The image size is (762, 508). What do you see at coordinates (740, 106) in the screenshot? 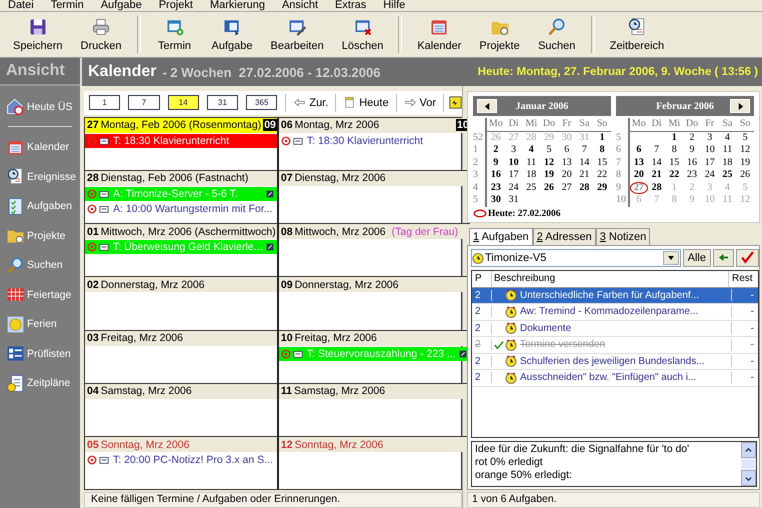
I see `next-month-button` at bounding box center [740, 106].